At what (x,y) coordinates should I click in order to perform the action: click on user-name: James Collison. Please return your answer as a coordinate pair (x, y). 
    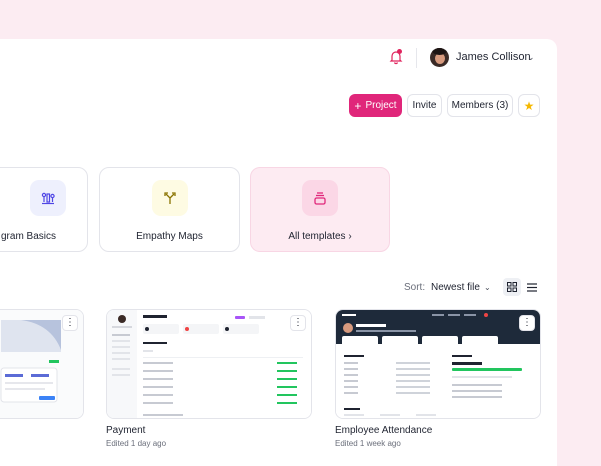
    Looking at the image, I should click on (493, 57).